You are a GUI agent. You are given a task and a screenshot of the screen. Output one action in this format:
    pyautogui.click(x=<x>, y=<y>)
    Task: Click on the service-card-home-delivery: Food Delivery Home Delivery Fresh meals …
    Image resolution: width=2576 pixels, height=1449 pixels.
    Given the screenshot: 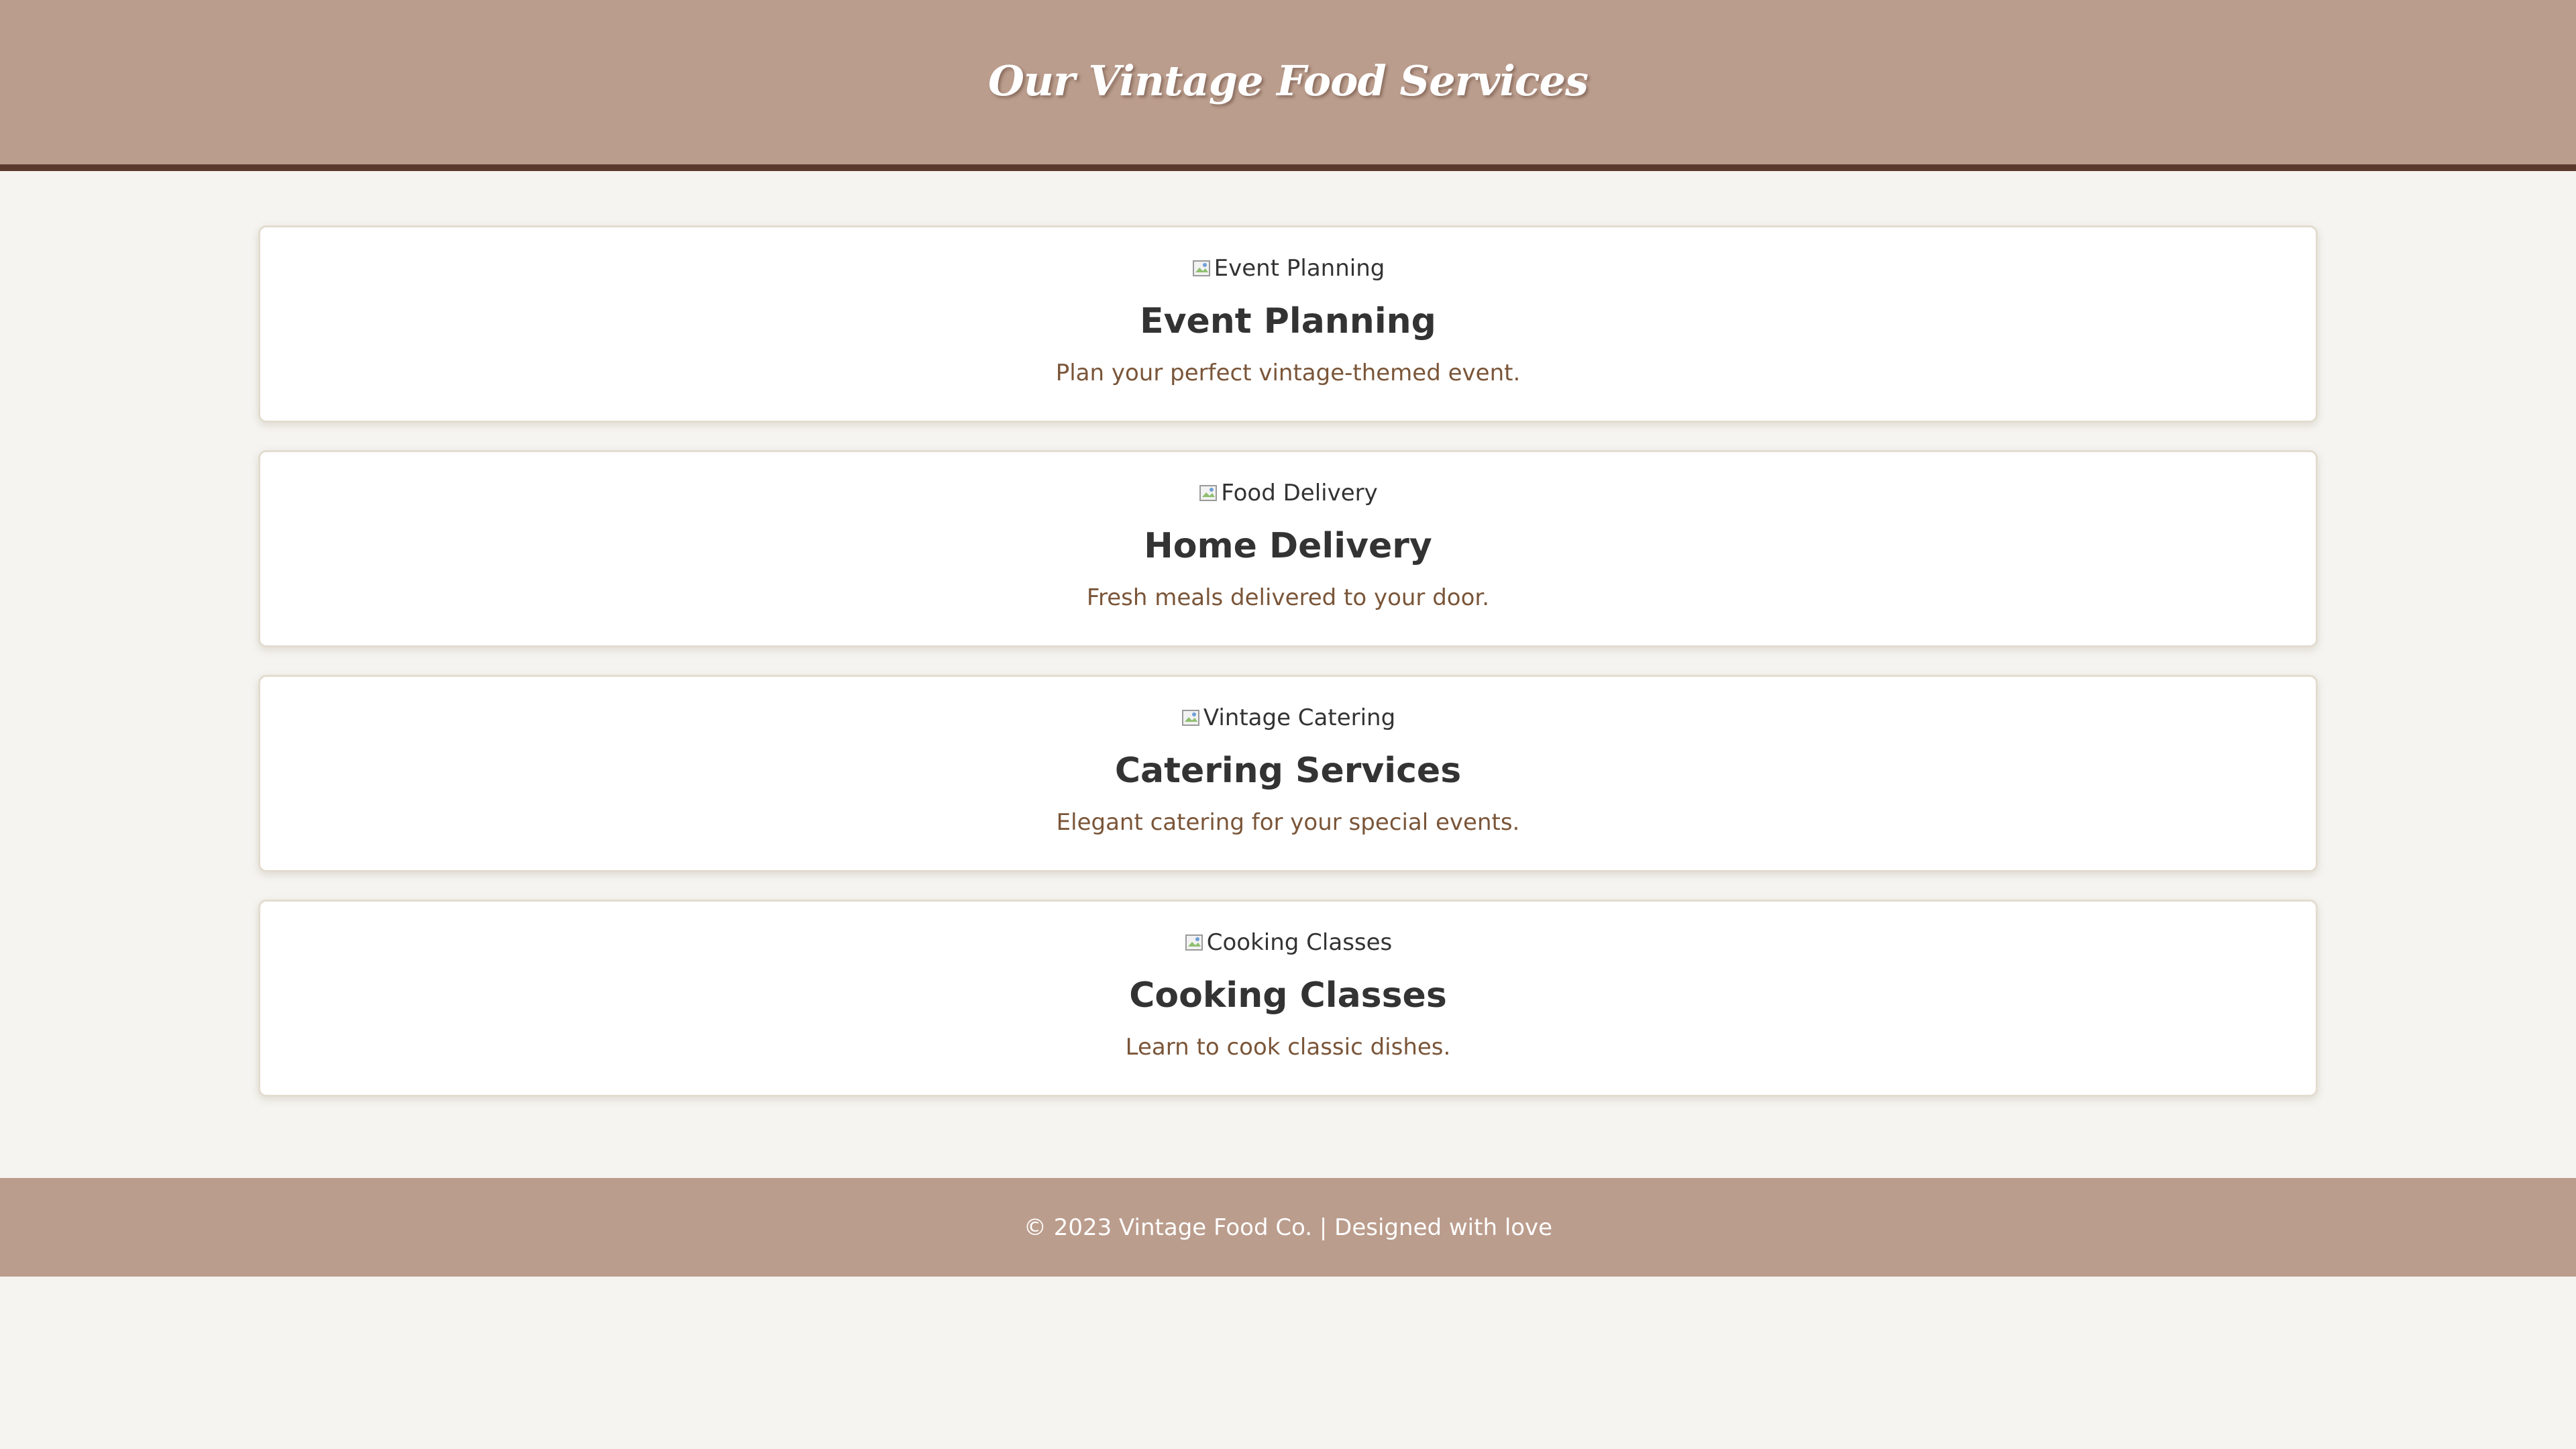 What is the action you would take?
    pyautogui.click(x=1288, y=548)
    